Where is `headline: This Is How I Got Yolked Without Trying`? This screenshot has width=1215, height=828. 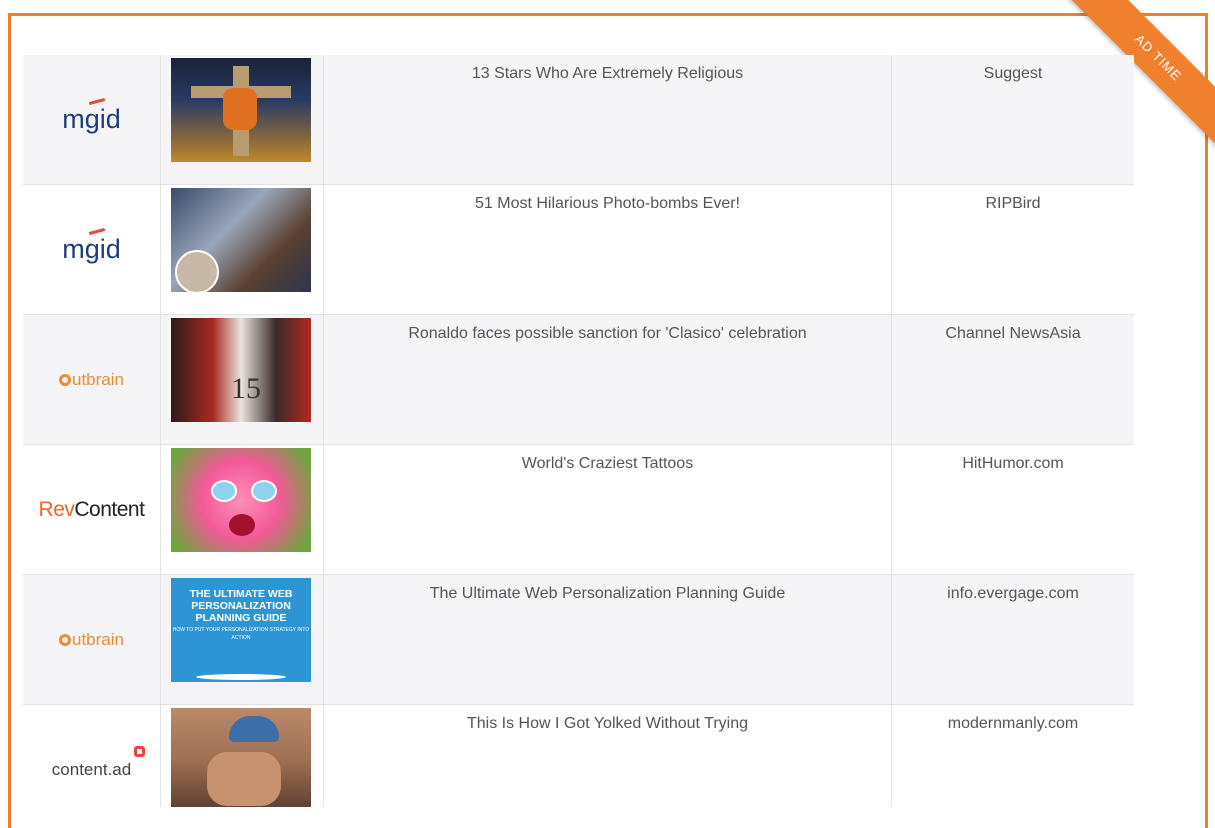 headline: This Is How I Got Yolked Without Trying is located at coordinates (608, 756).